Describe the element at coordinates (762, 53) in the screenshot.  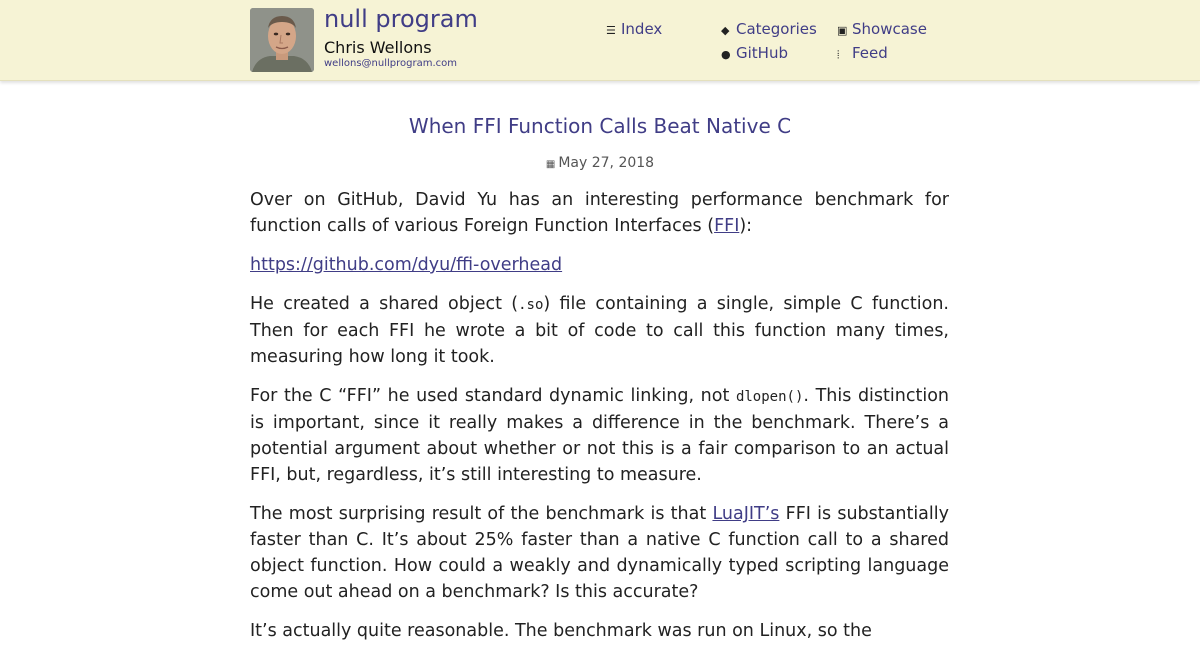
I see `nav-github-label: GitHub` at that location.